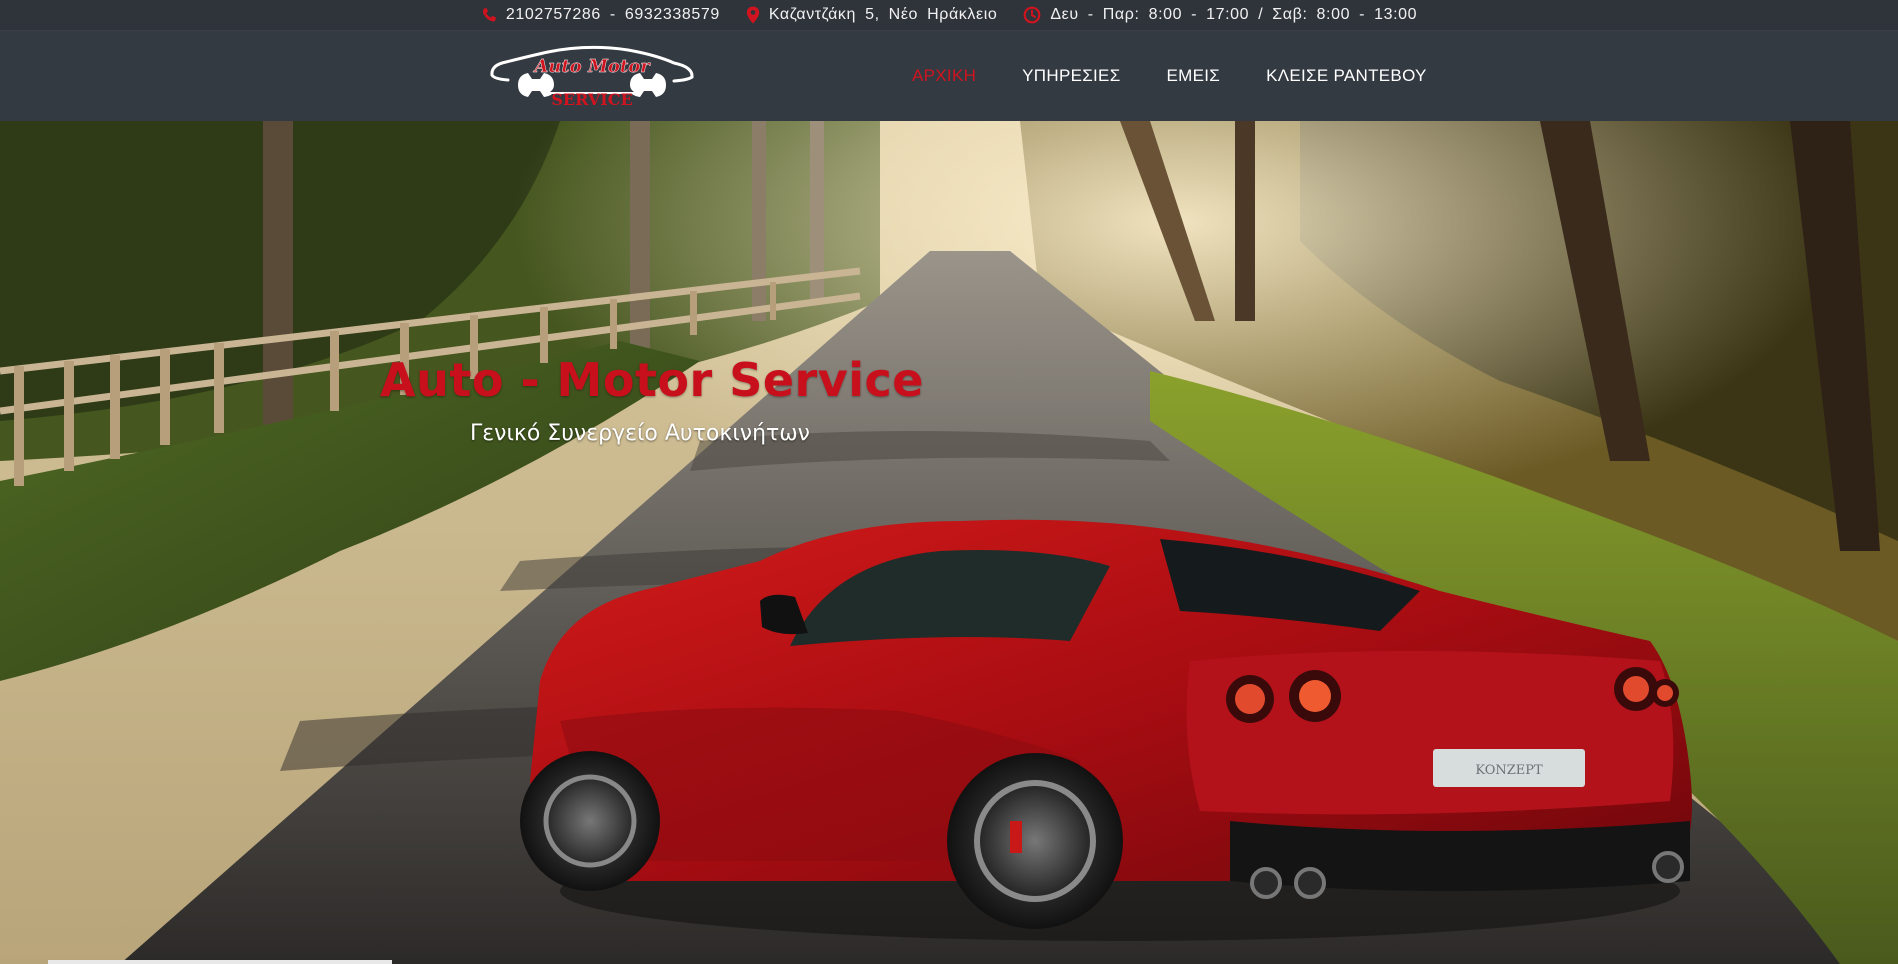  I want to click on hero-title: Auto - Motor Service, so click(652, 380).